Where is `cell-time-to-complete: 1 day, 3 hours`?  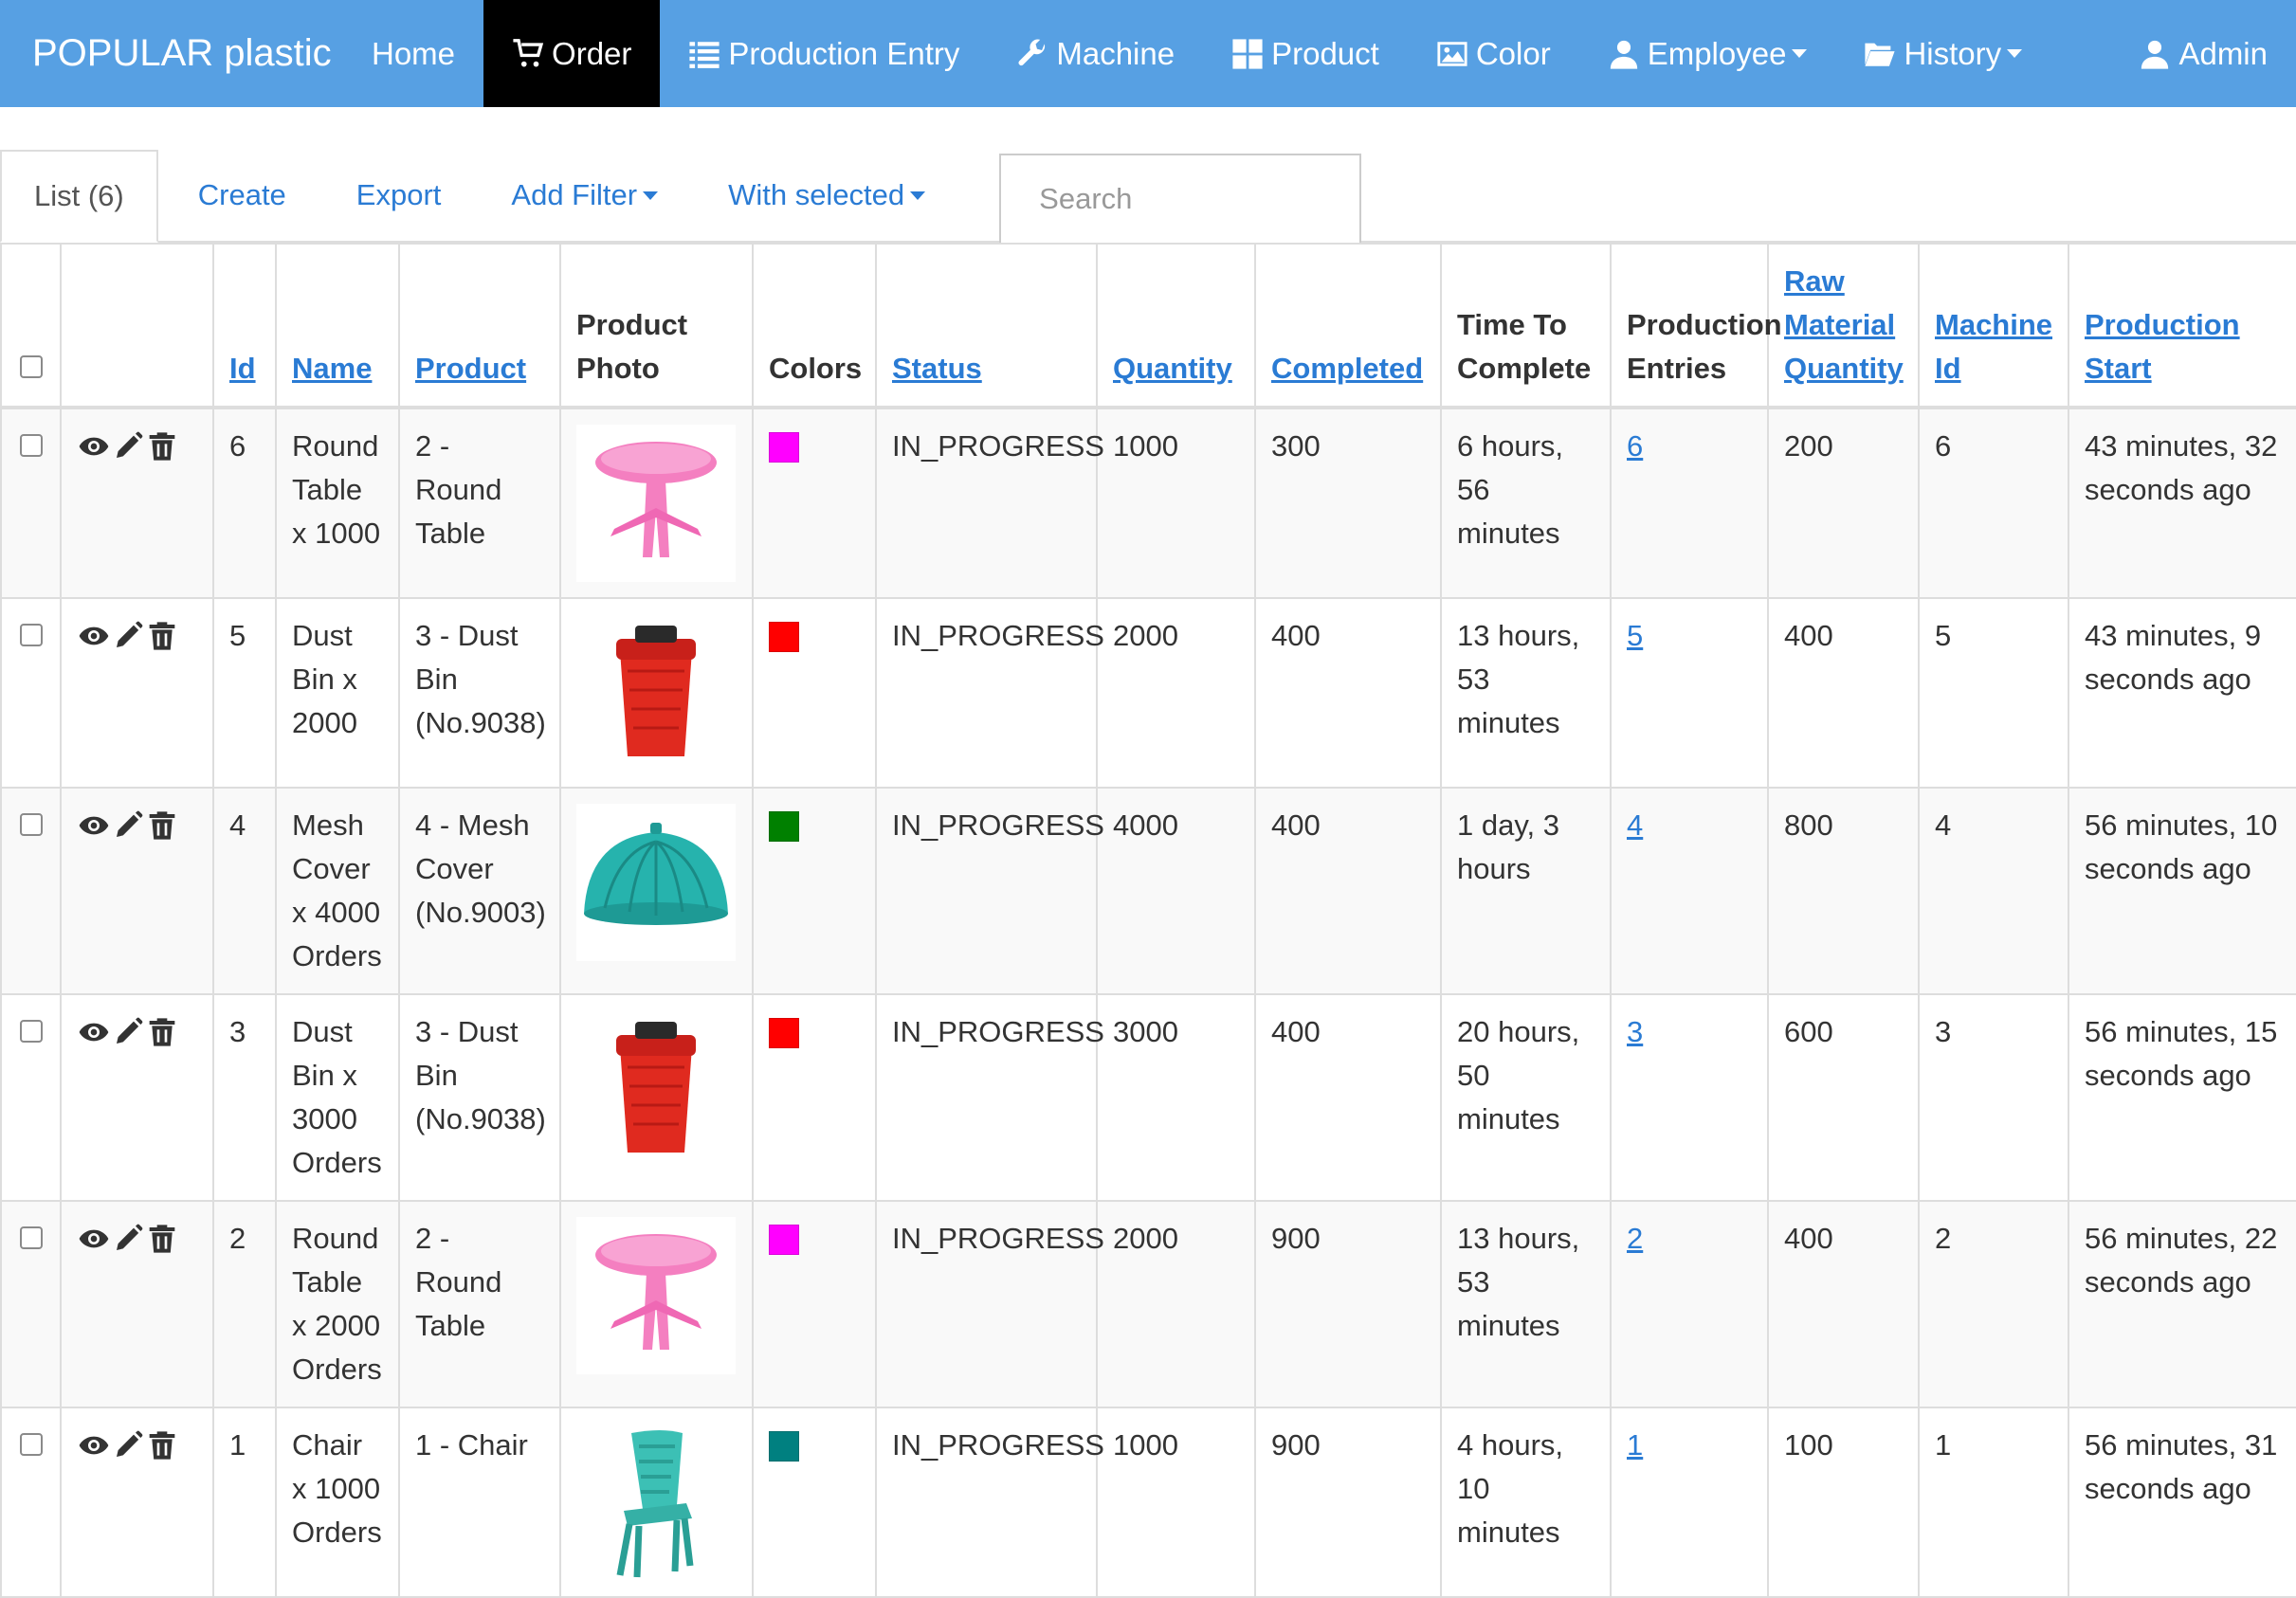 cell-time-to-complete: 1 day, 3 hours is located at coordinates (1526, 891).